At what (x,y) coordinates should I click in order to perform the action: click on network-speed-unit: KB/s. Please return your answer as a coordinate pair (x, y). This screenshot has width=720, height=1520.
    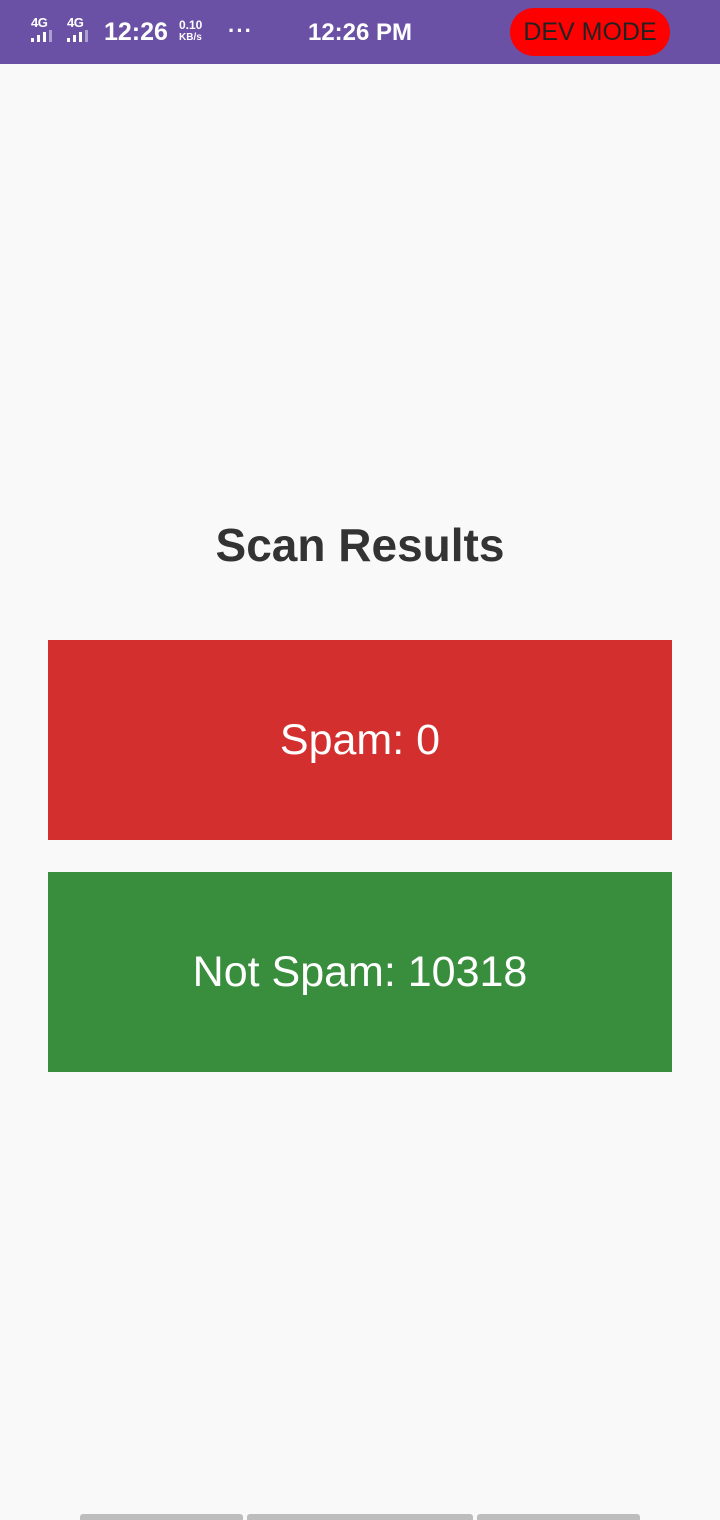
    Looking at the image, I should click on (190, 37).